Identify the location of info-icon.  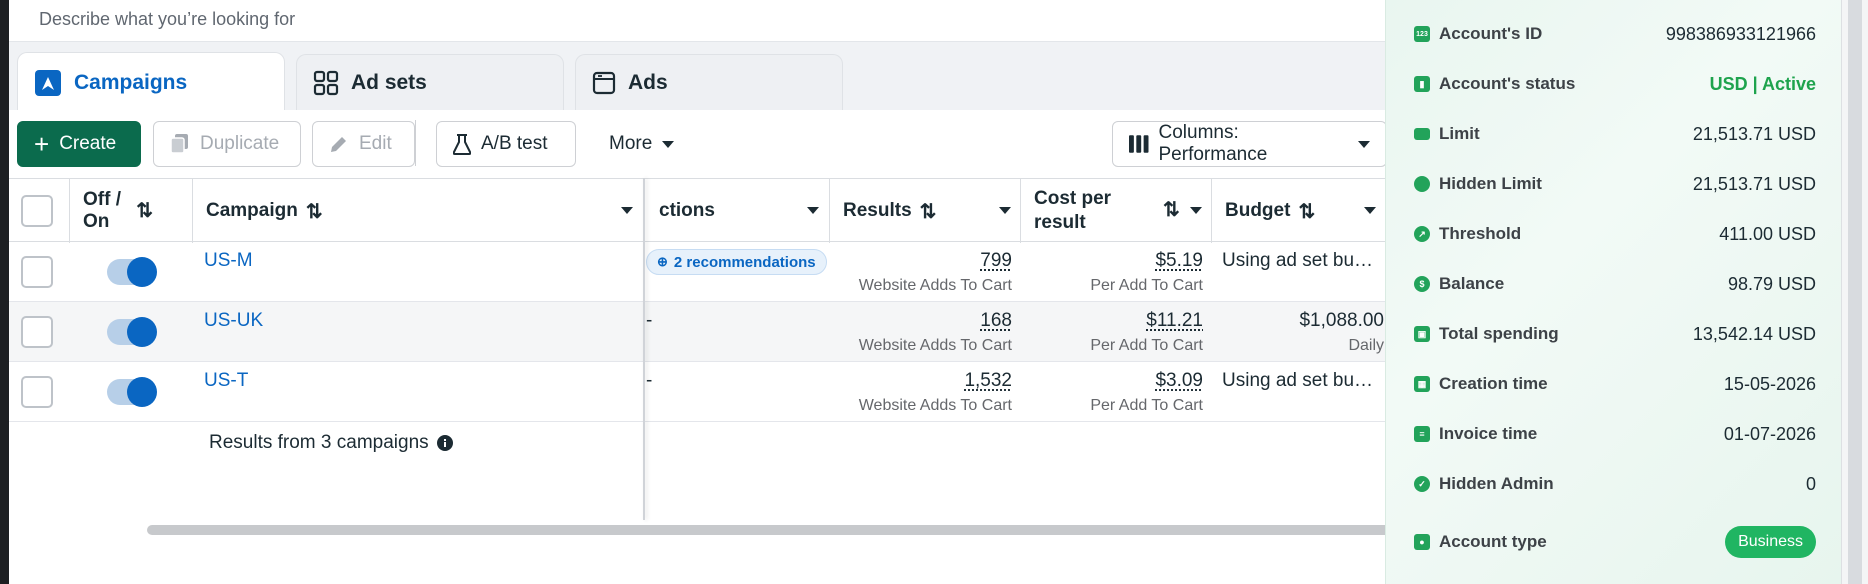
(444, 443).